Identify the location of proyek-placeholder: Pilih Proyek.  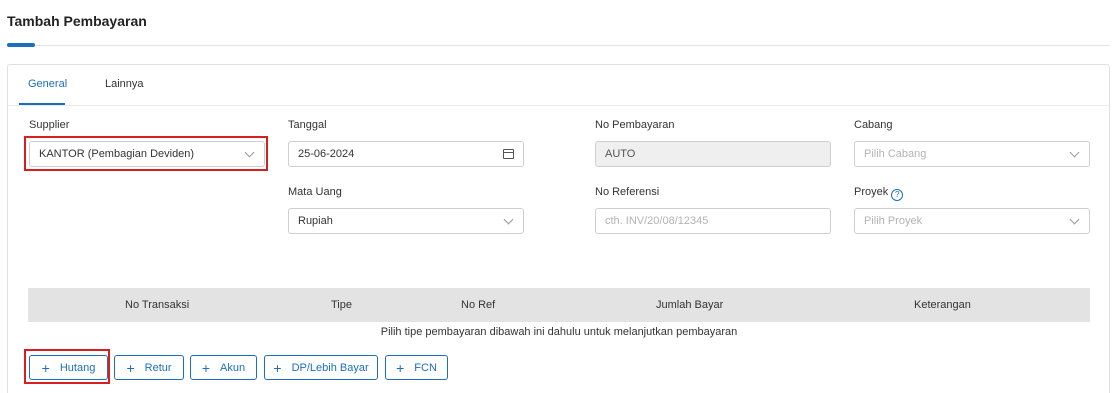
(893, 221).